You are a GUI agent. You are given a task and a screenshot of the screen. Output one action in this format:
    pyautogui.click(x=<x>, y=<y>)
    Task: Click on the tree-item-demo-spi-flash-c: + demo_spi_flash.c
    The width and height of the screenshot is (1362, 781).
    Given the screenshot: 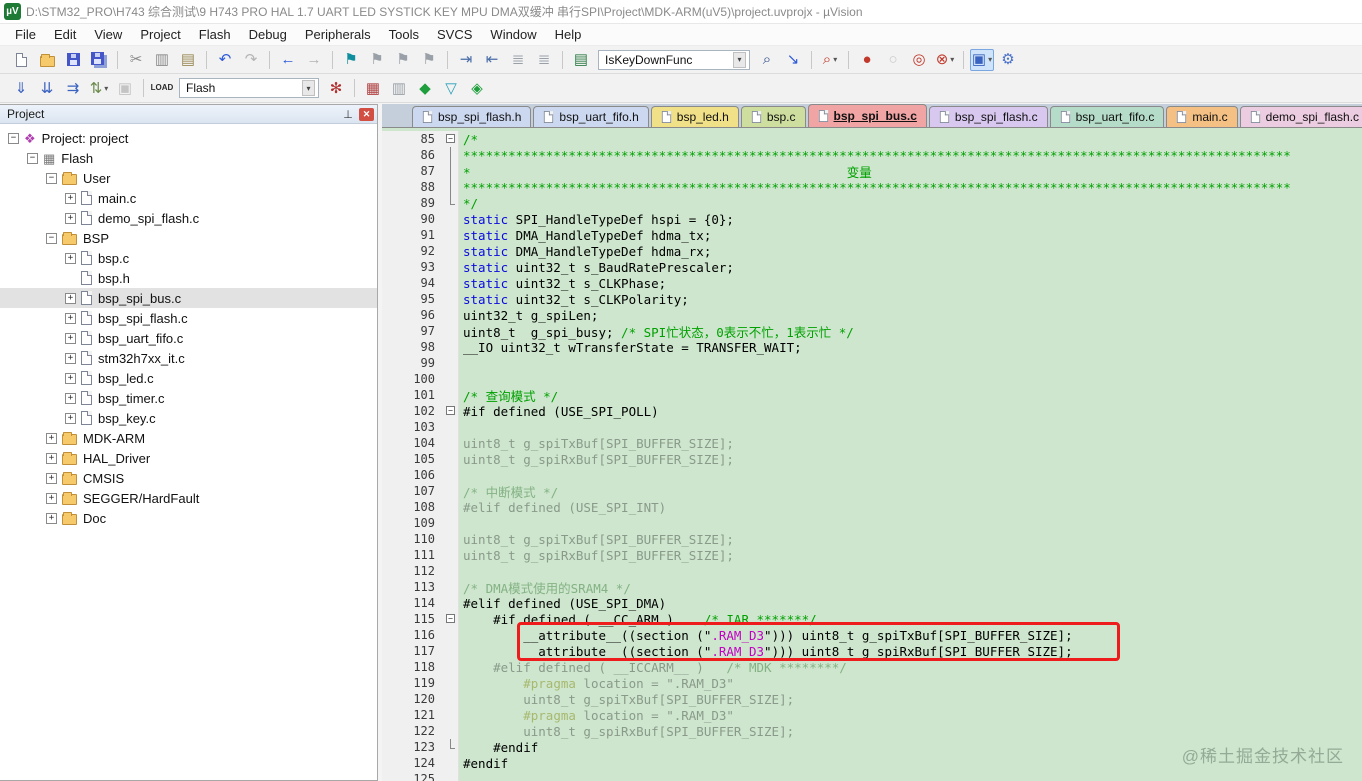 What is the action you would take?
    pyautogui.click(x=188, y=218)
    